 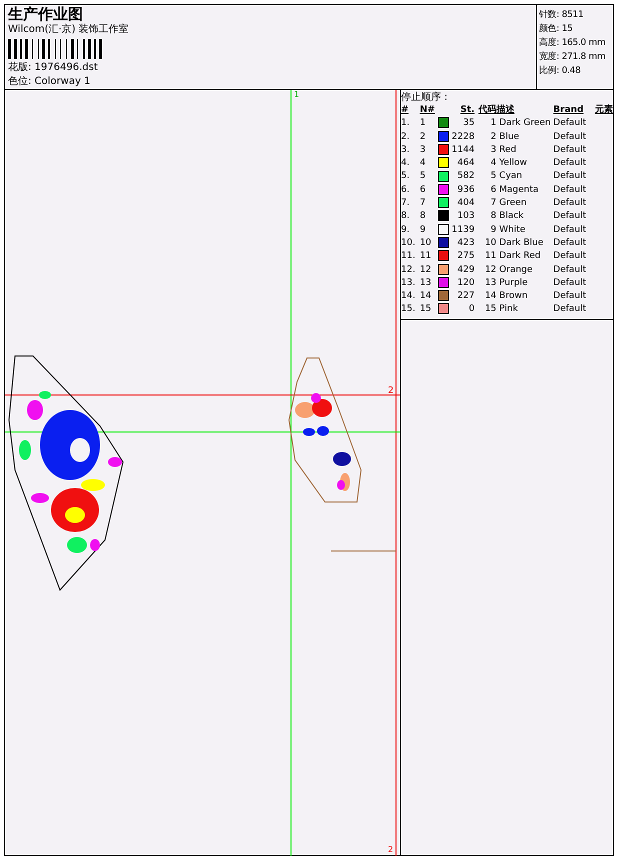 What do you see at coordinates (405, 216) in the screenshot?
I see `table-cell: 8.` at bounding box center [405, 216].